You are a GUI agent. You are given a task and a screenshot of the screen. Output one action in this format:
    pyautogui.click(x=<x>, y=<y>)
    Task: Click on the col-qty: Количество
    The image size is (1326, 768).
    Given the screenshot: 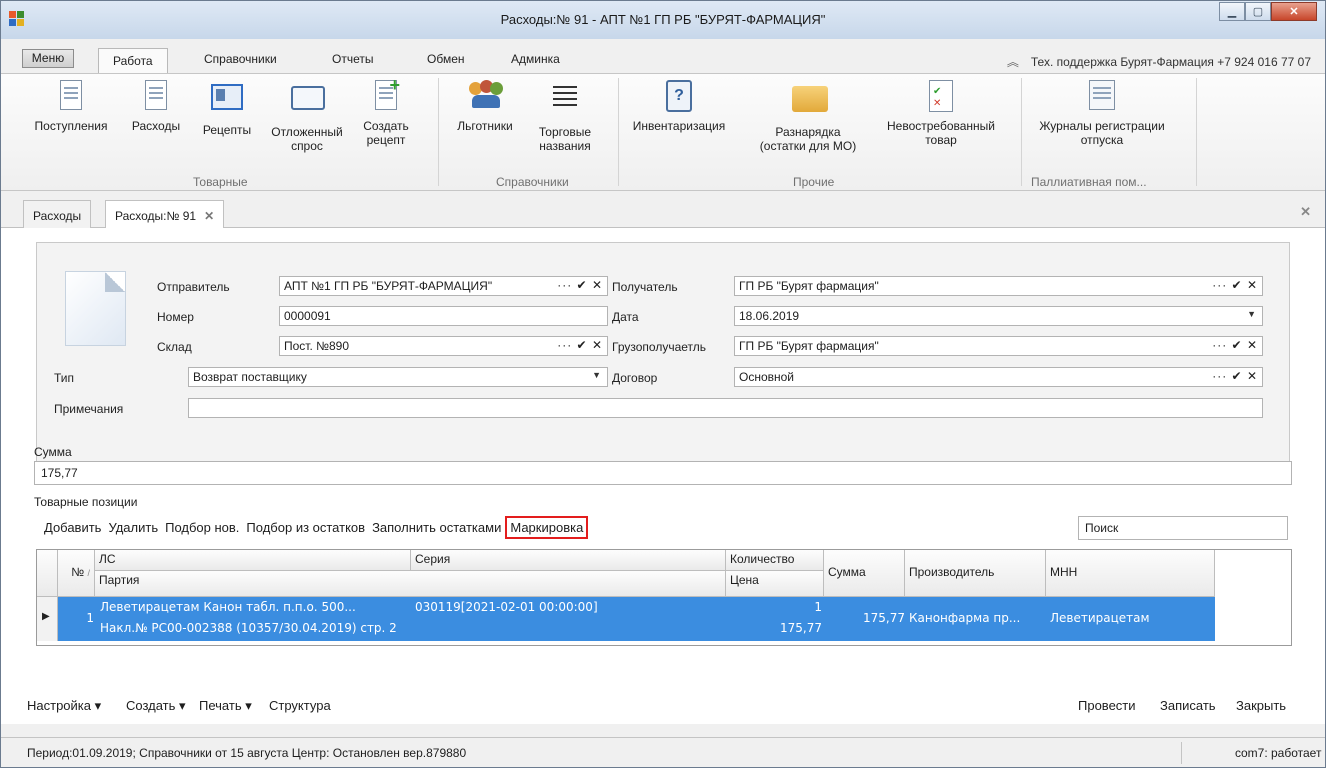 What is the action you would take?
    pyautogui.click(x=775, y=560)
    